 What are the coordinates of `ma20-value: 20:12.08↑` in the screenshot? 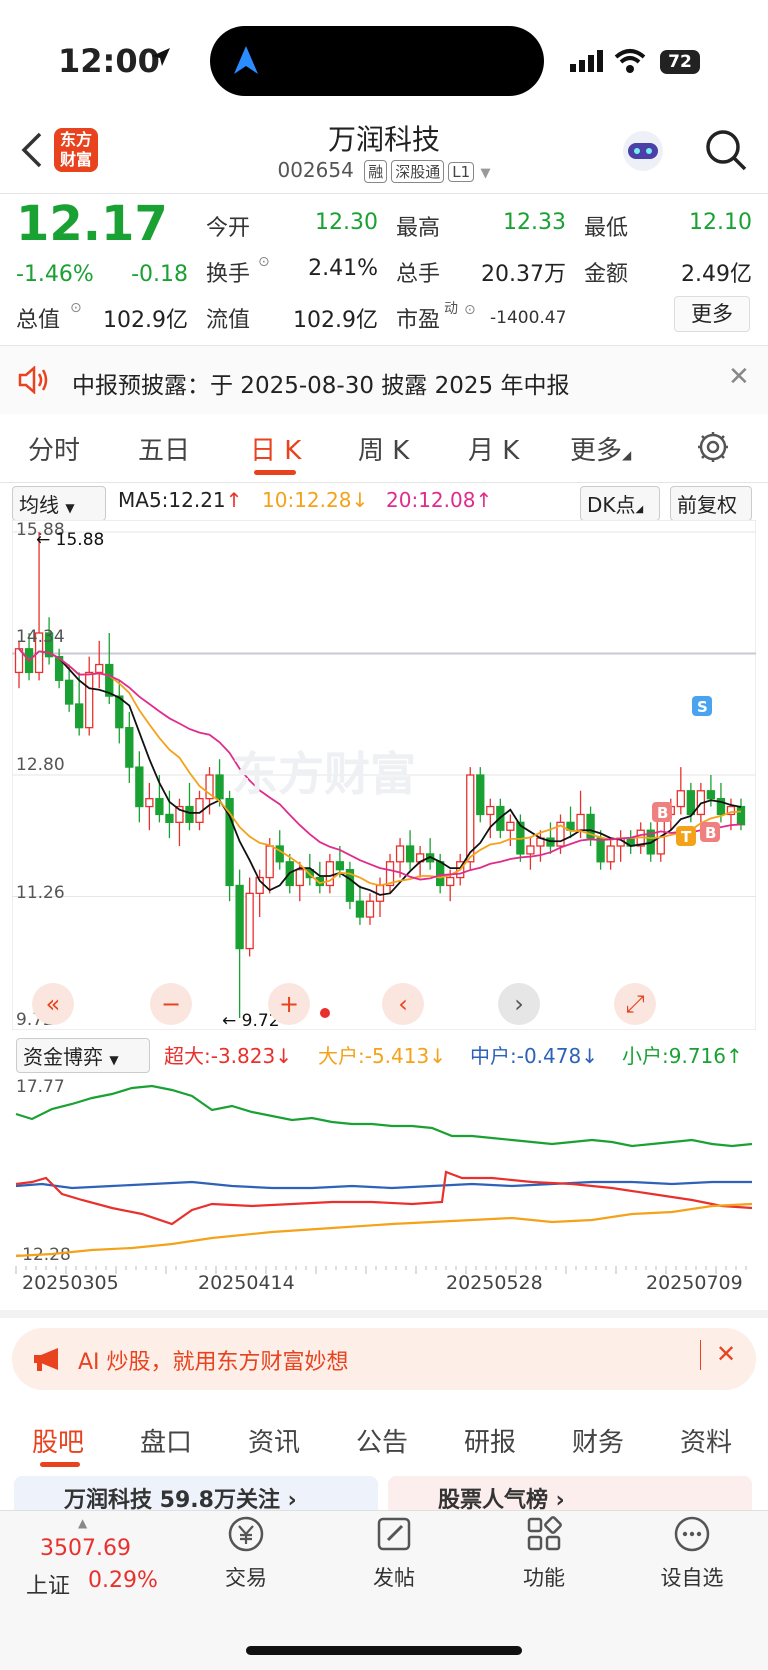 It's located at (439, 500).